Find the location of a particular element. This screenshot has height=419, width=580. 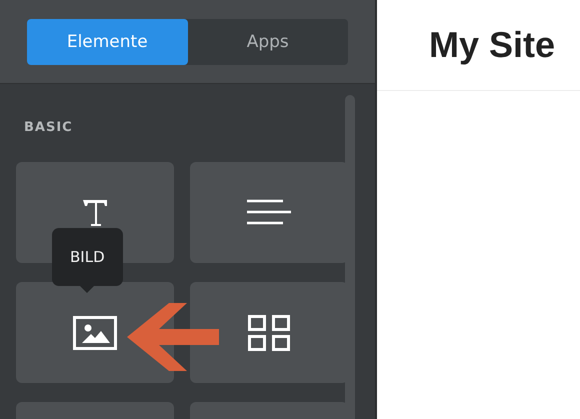

paragraph-icon is located at coordinates (269, 212).